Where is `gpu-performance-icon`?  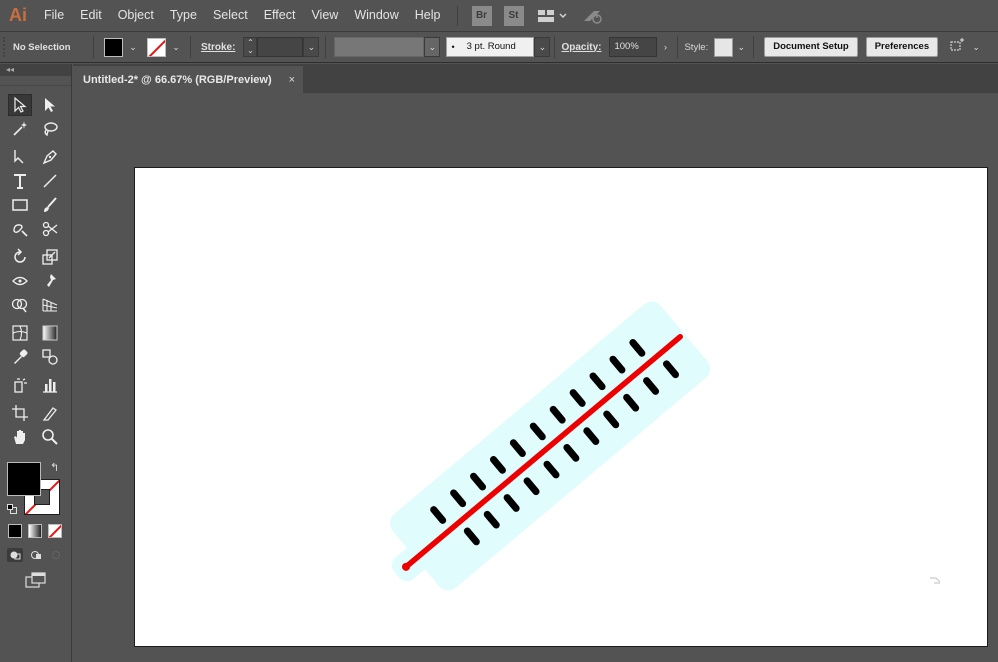 gpu-performance-icon is located at coordinates (593, 16).